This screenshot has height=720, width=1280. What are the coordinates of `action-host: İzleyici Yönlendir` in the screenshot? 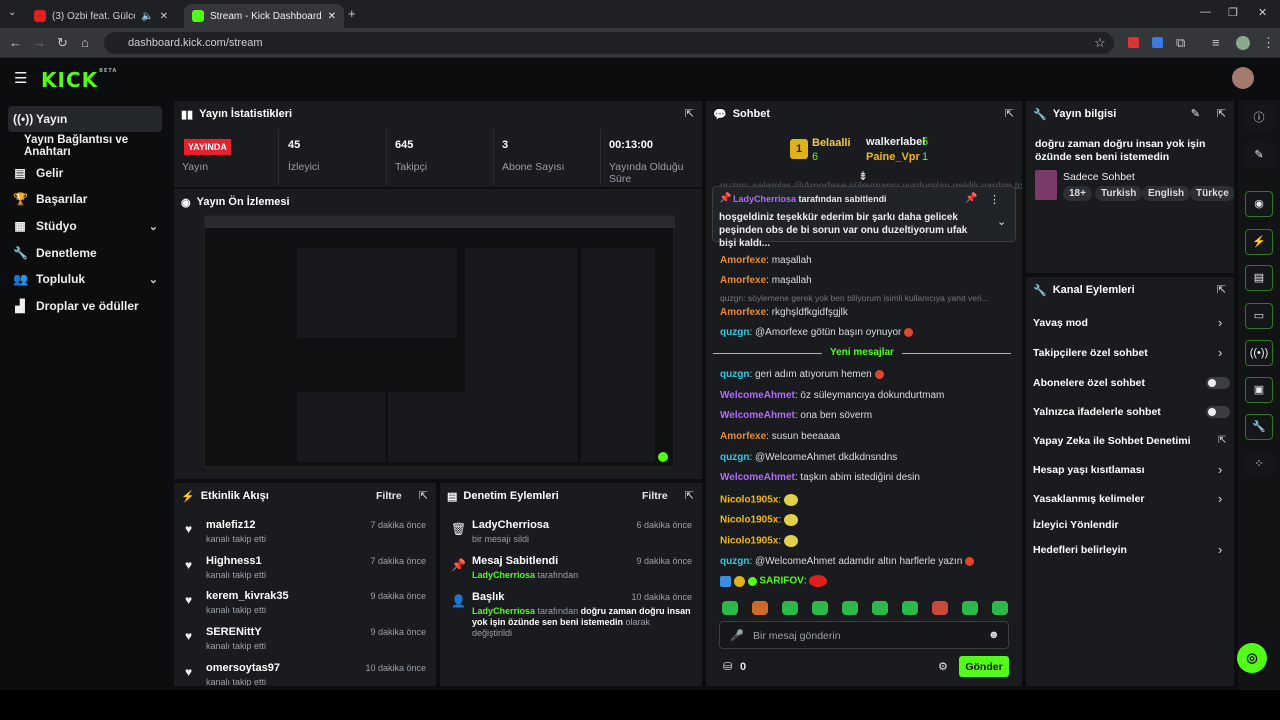 It's located at (1130, 528).